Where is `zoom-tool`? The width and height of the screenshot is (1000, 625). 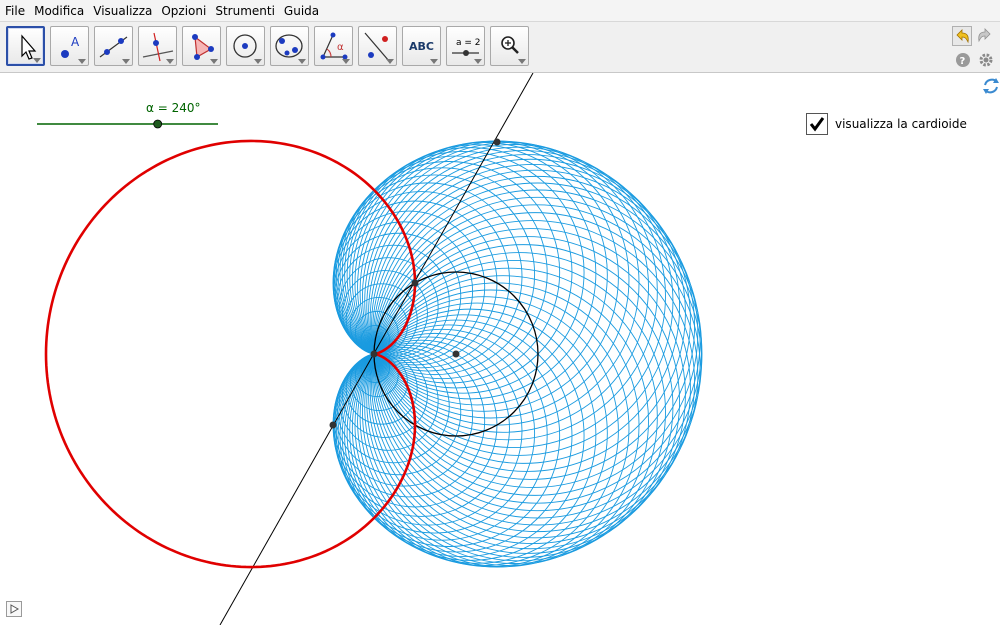 zoom-tool is located at coordinates (509, 46).